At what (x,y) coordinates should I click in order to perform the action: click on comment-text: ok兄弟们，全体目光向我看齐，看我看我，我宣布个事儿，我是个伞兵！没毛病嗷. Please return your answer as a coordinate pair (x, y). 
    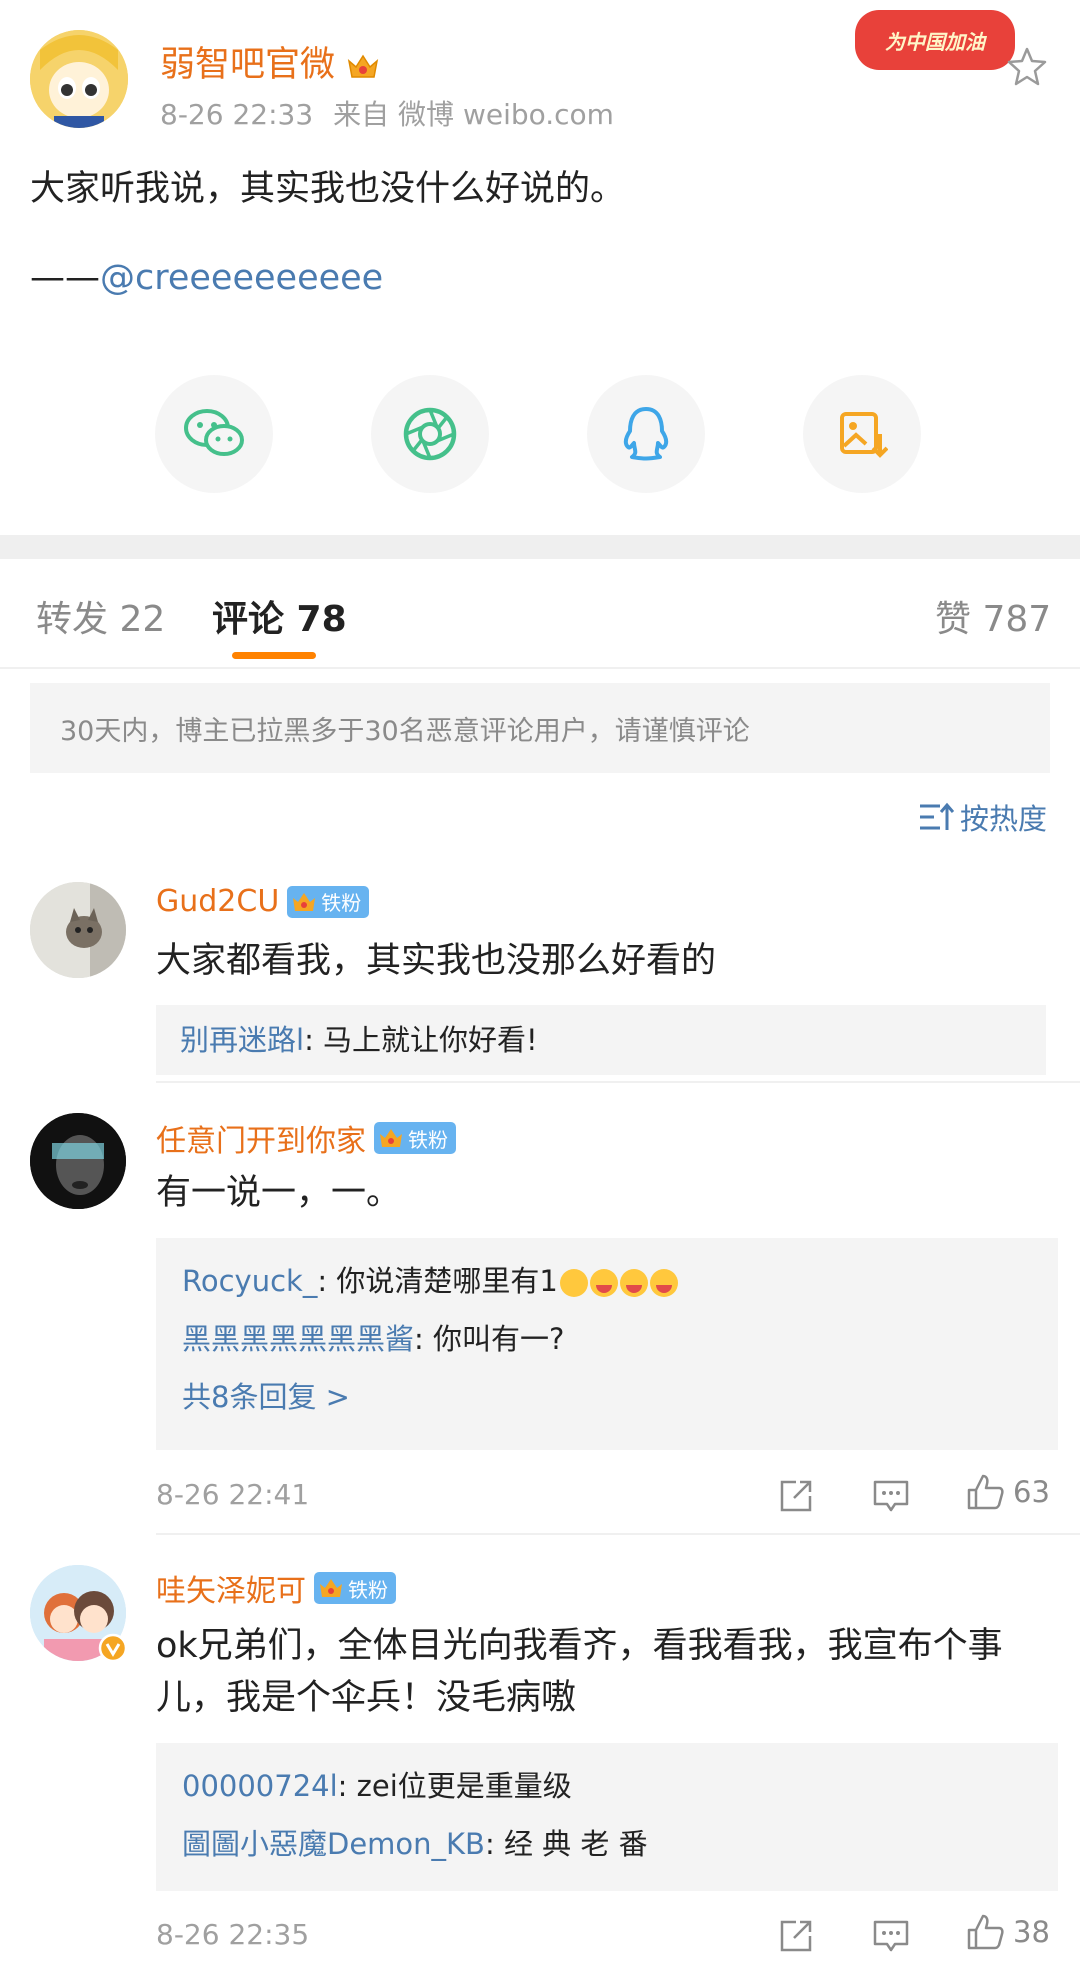
    Looking at the image, I should click on (579, 1672).